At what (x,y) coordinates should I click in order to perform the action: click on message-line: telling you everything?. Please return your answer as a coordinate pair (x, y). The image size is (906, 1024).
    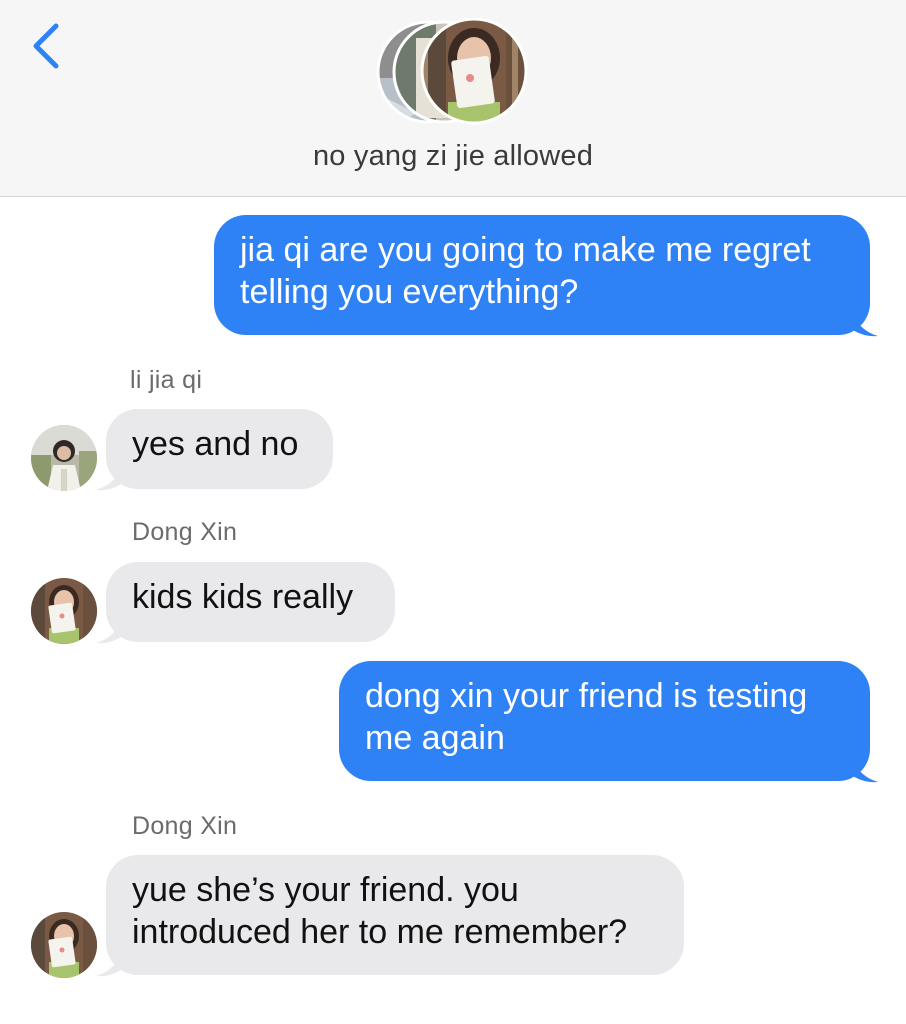
    Looking at the image, I should click on (409, 292).